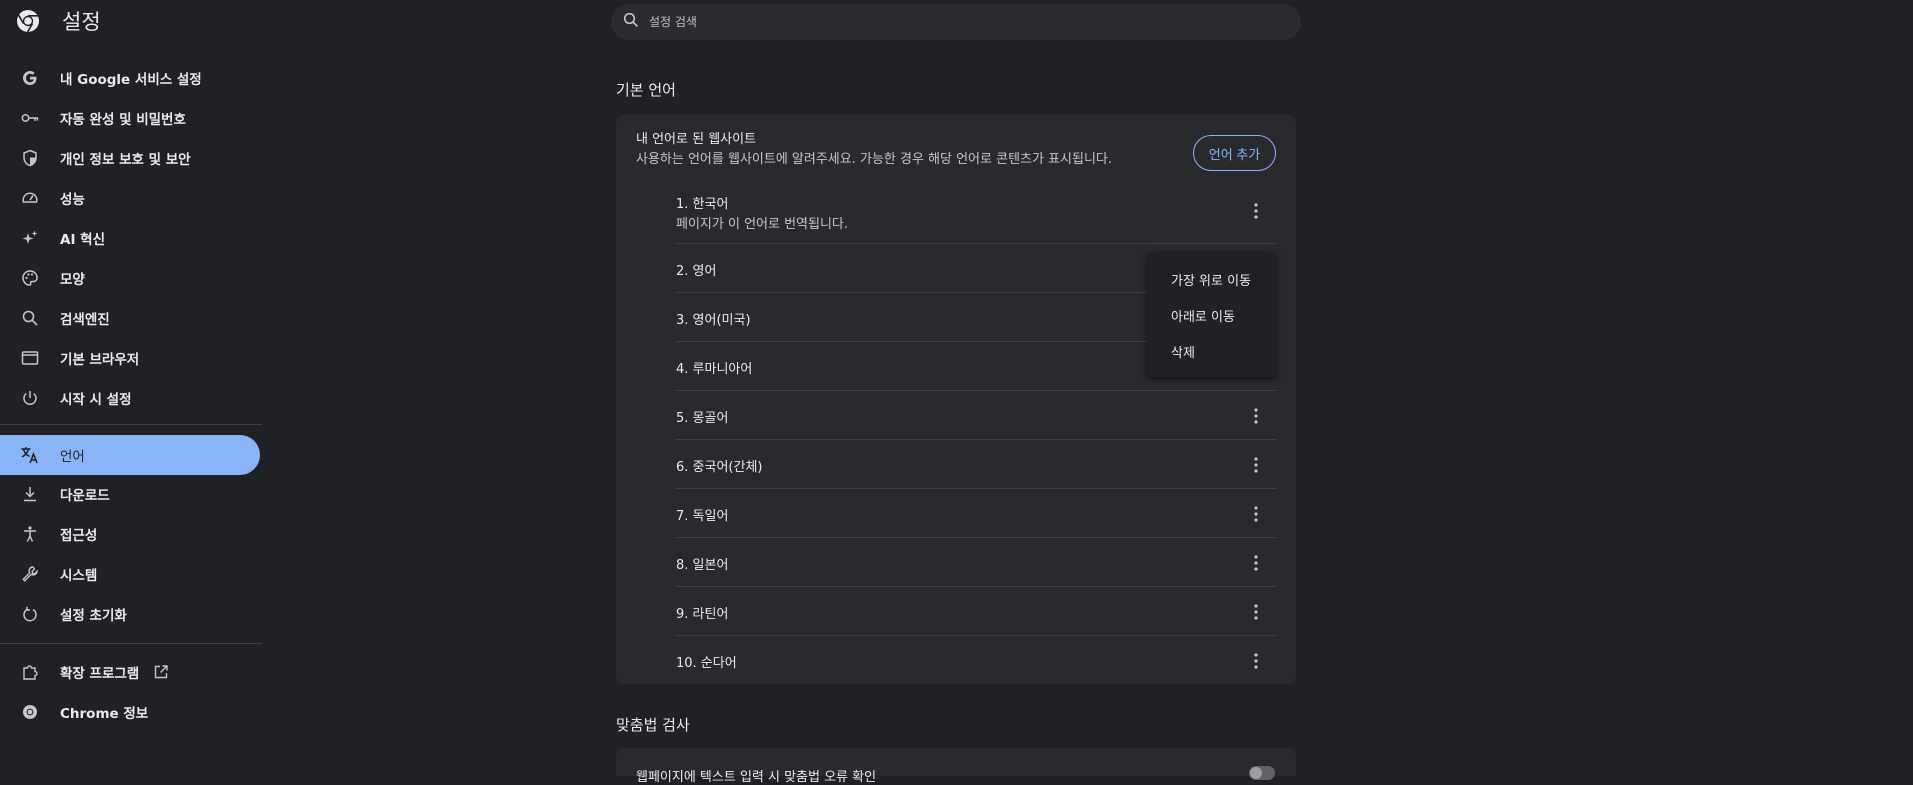 The width and height of the screenshot is (1913, 785). I want to click on sidebar-item-label: 접근성, so click(79, 536).